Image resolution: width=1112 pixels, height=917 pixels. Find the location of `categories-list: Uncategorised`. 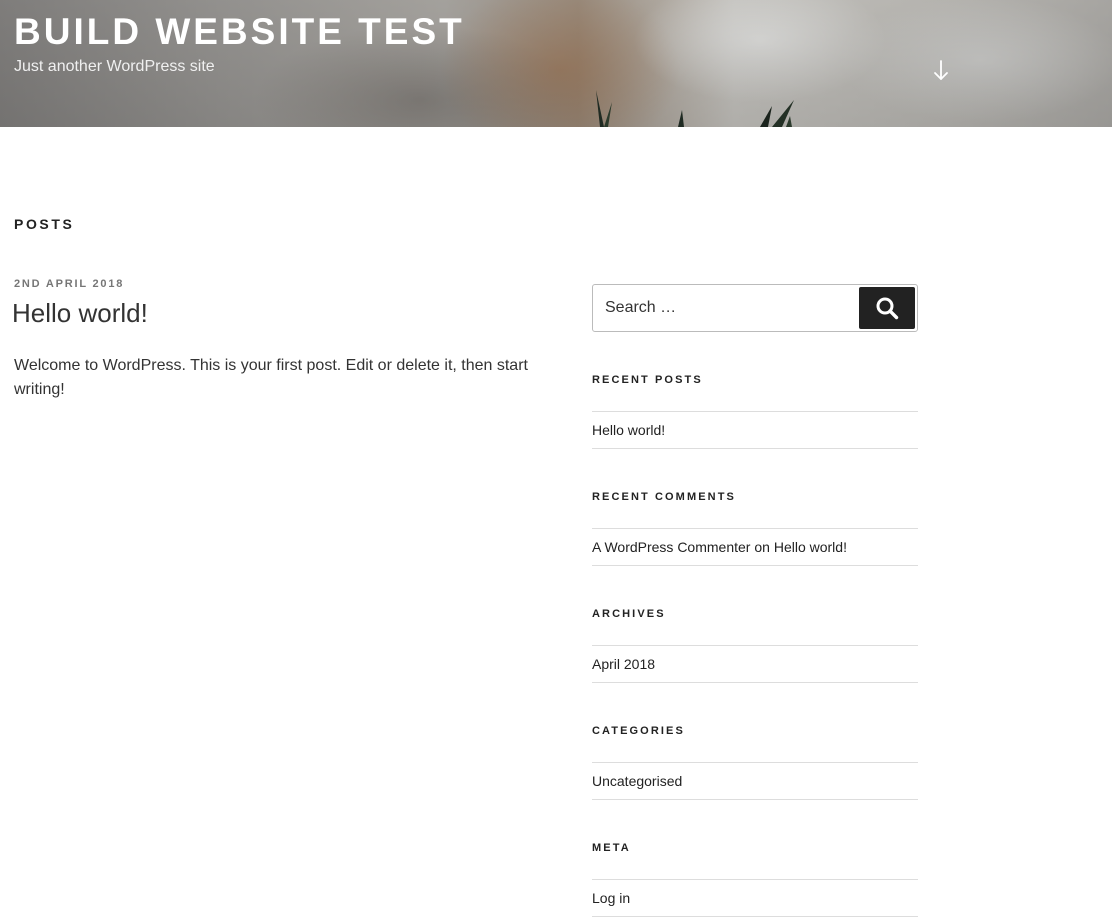

categories-list: Uncategorised is located at coordinates (755, 781).